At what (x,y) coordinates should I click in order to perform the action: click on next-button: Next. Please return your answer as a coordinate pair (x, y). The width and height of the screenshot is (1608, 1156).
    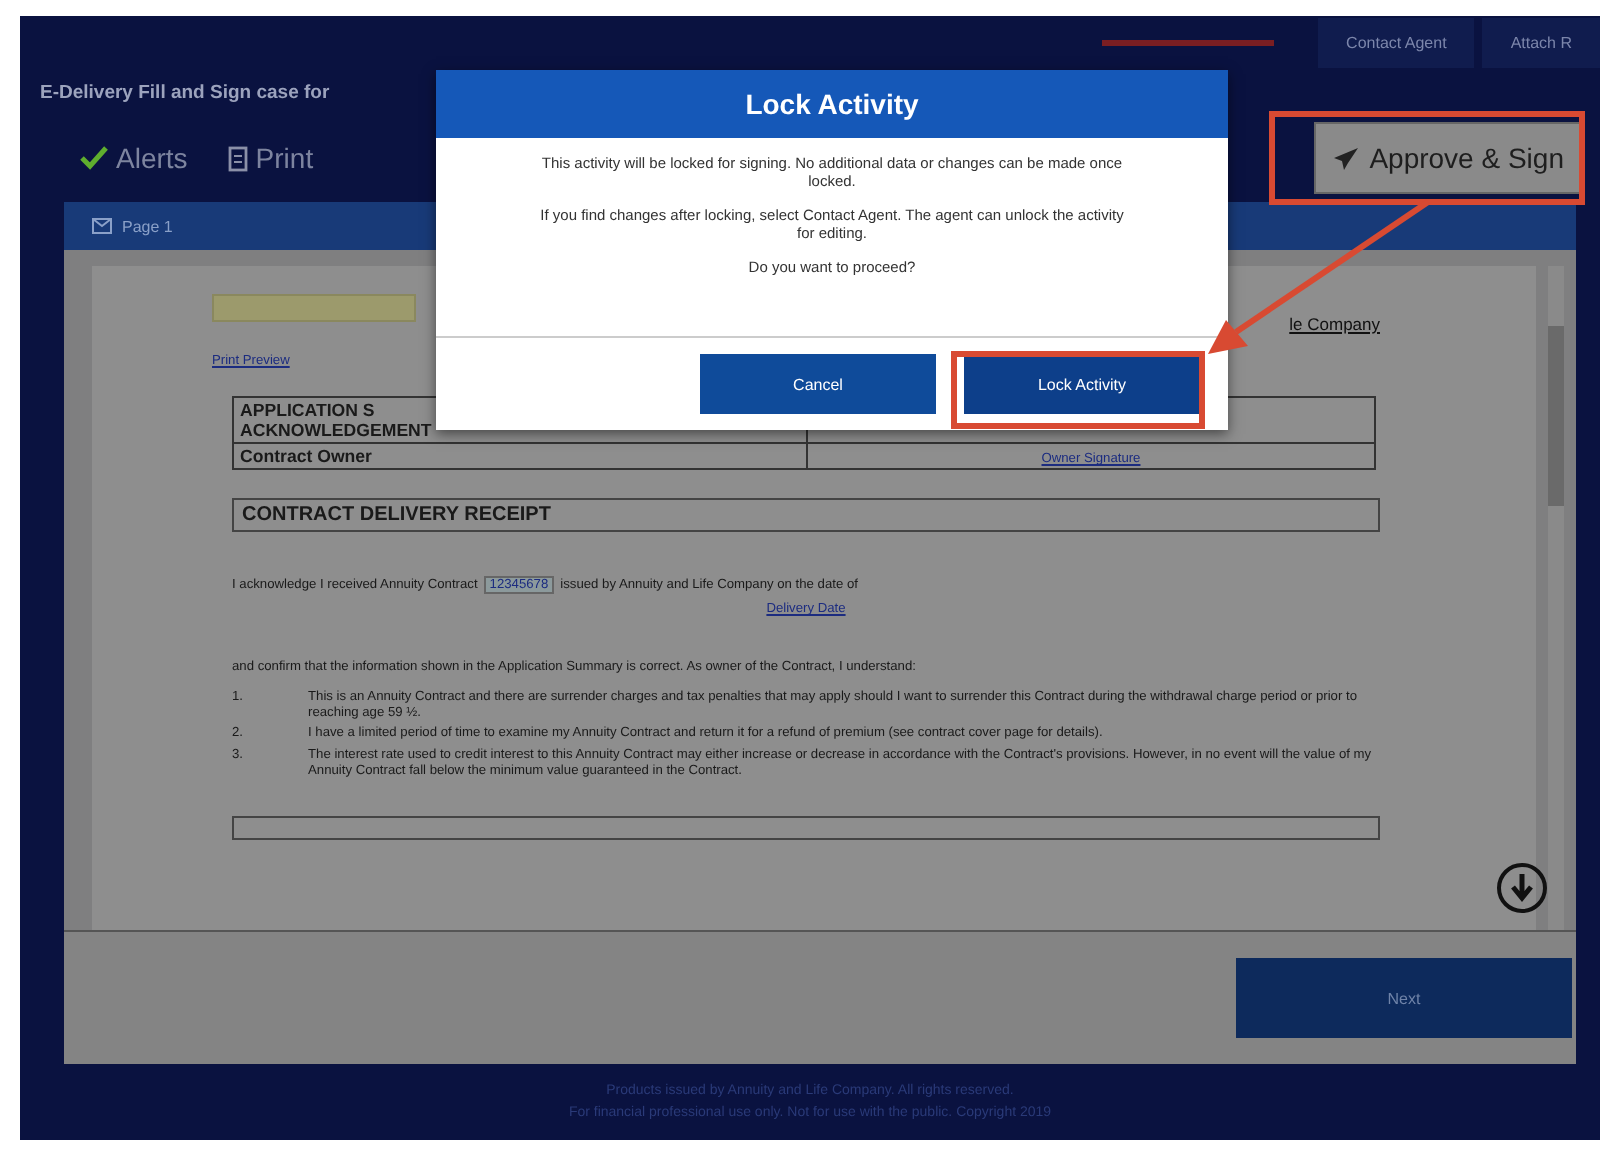
    Looking at the image, I should click on (1404, 998).